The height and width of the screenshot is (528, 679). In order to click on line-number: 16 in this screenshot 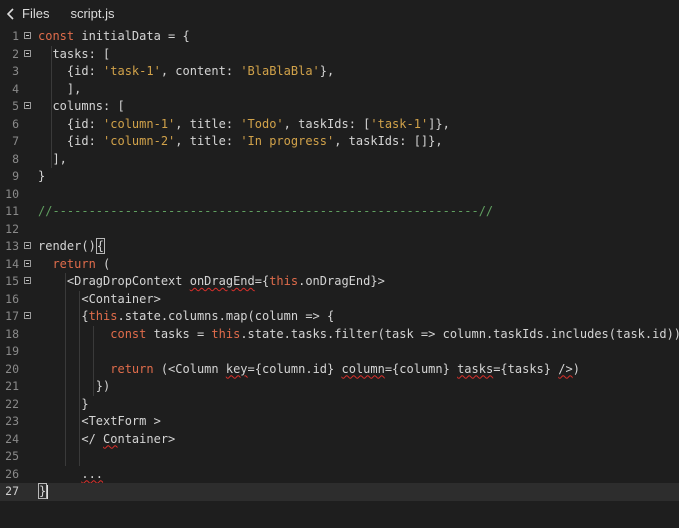, I will do `click(12, 298)`.